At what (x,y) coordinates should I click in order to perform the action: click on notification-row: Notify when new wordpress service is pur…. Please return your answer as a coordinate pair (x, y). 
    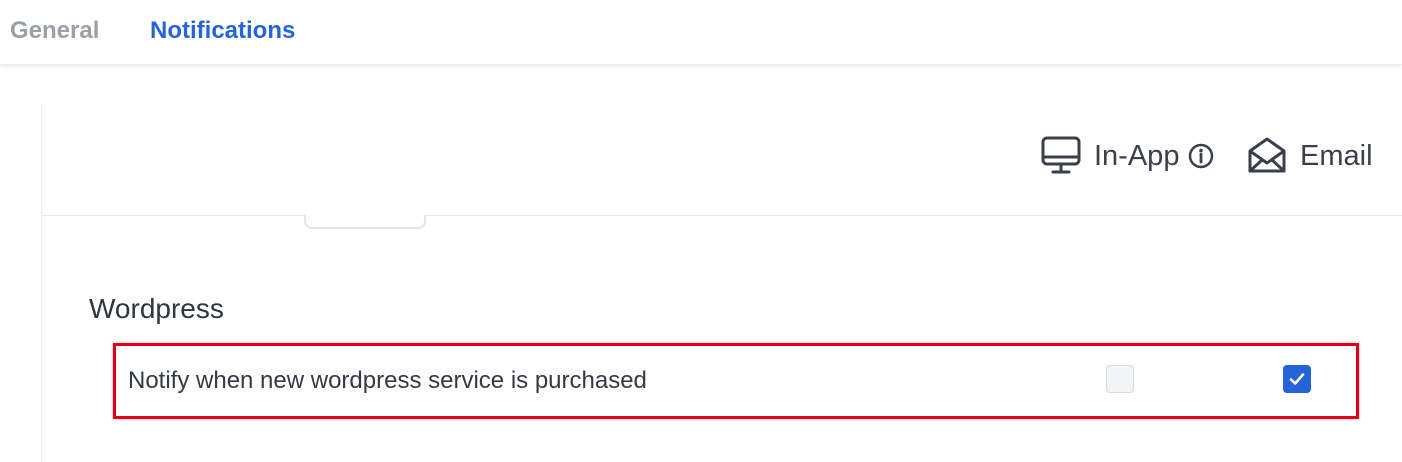
    Looking at the image, I should click on (736, 381).